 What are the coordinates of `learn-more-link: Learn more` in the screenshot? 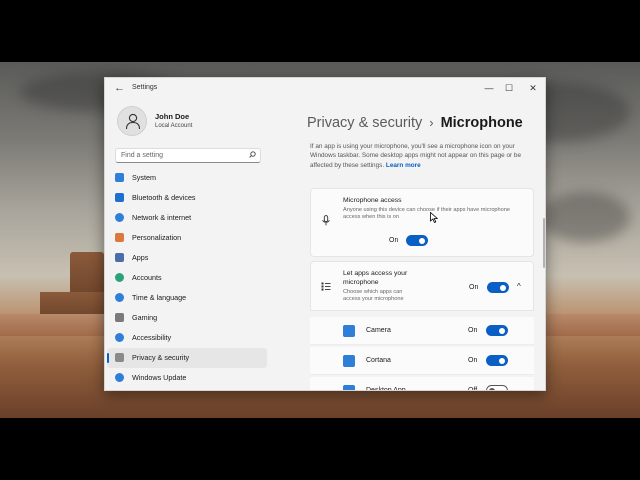 It's located at (403, 165).